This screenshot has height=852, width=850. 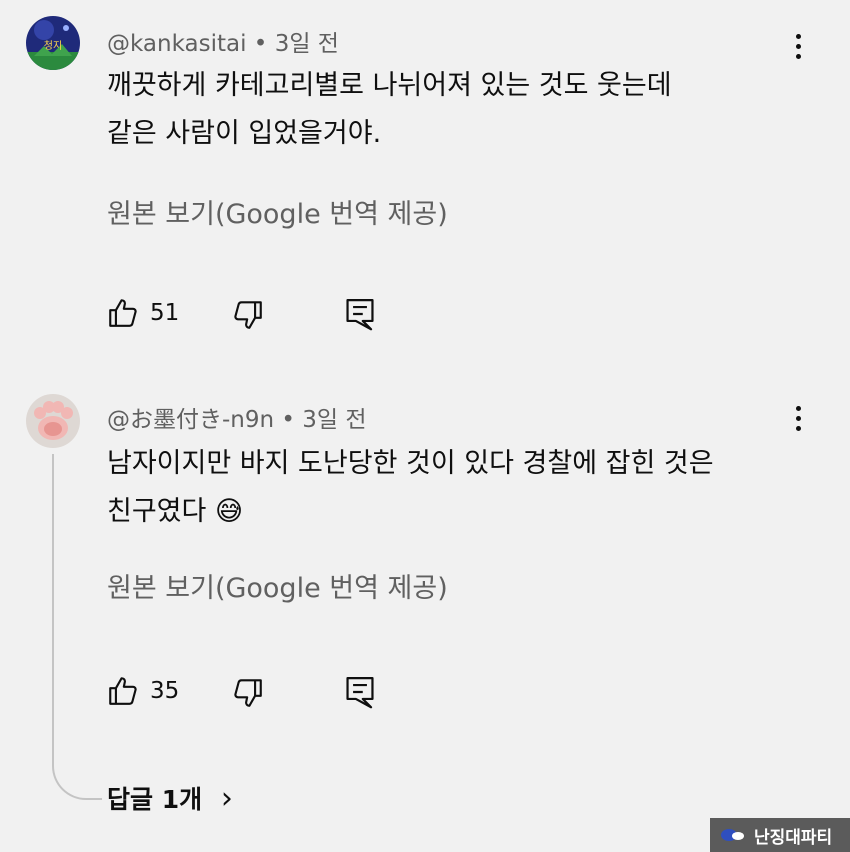 What do you see at coordinates (53, 46) in the screenshot?
I see `svg-text: 청지` at bounding box center [53, 46].